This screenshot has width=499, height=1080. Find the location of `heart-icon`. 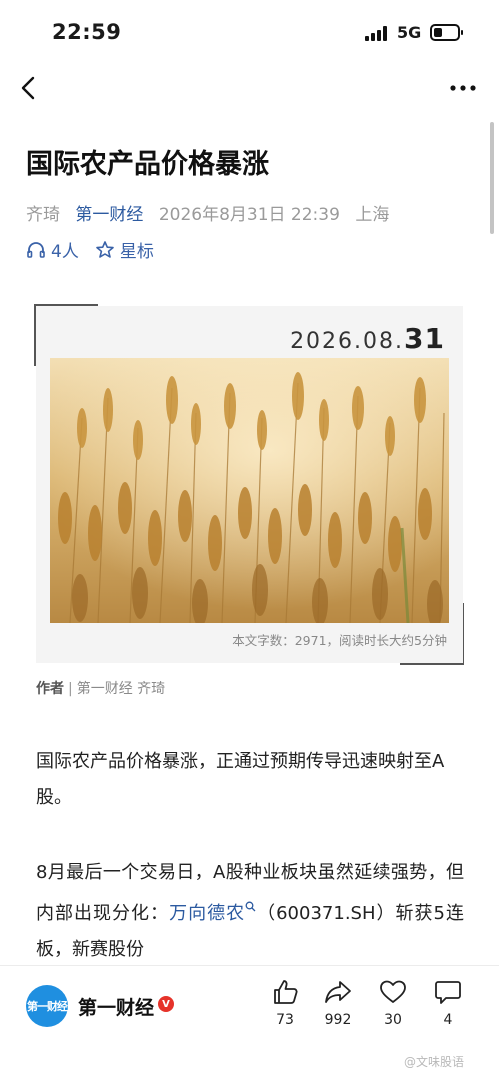

heart-icon is located at coordinates (393, 991).